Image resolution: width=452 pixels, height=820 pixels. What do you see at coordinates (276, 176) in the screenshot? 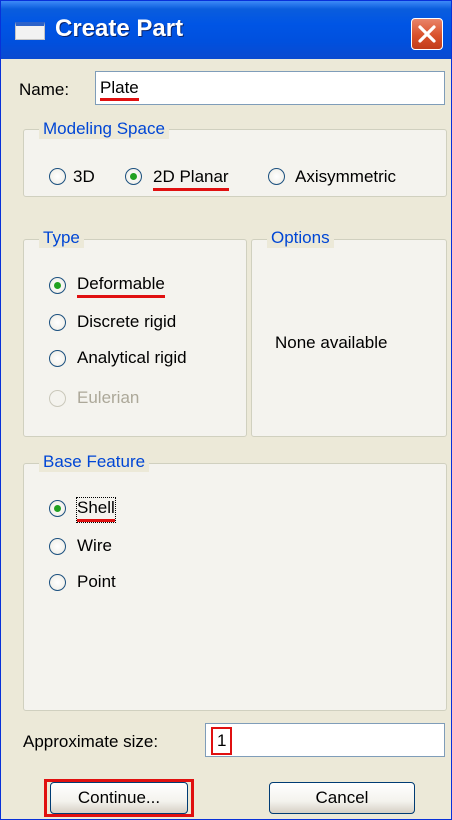
I see `radio-axisymmetric` at bounding box center [276, 176].